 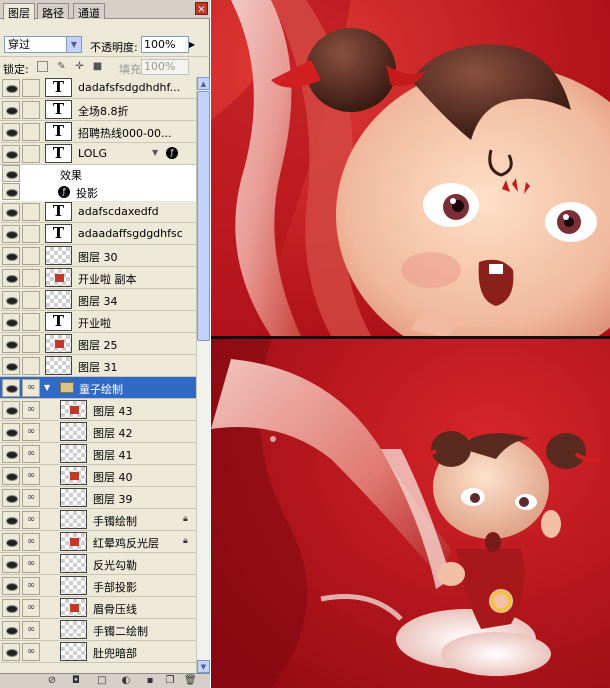 What do you see at coordinates (42, 66) in the screenshot?
I see `lock-transparency-icon` at bounding box center [42, 66].